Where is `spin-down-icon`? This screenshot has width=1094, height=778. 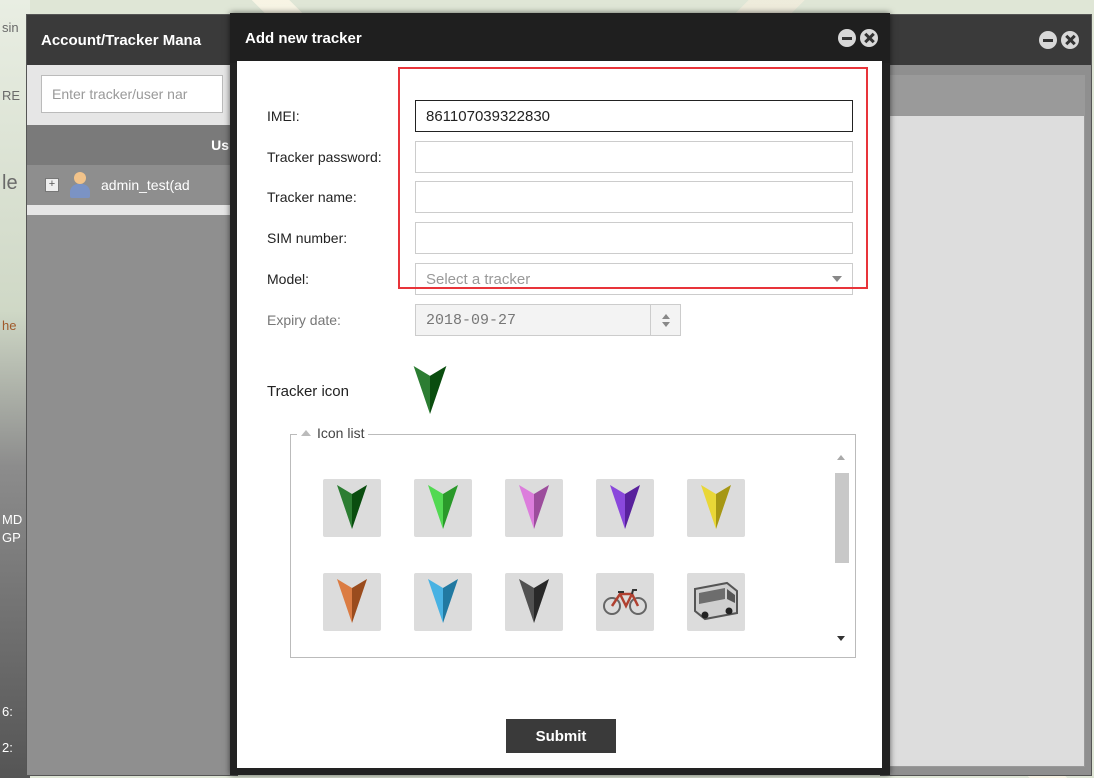
spin-down-icon is located at coordinates (665, 324).